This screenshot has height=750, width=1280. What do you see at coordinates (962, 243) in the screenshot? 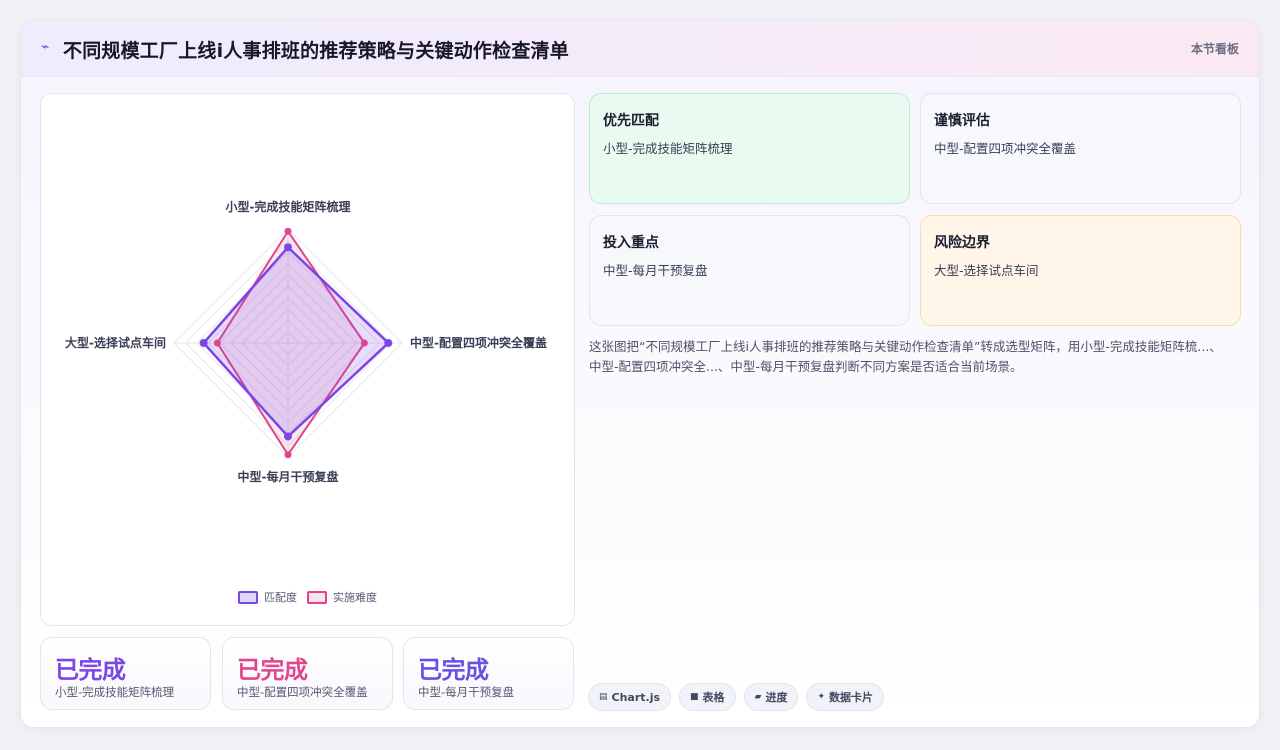
I see `rec-title: 风险边界` at bounding box center [962, 243].